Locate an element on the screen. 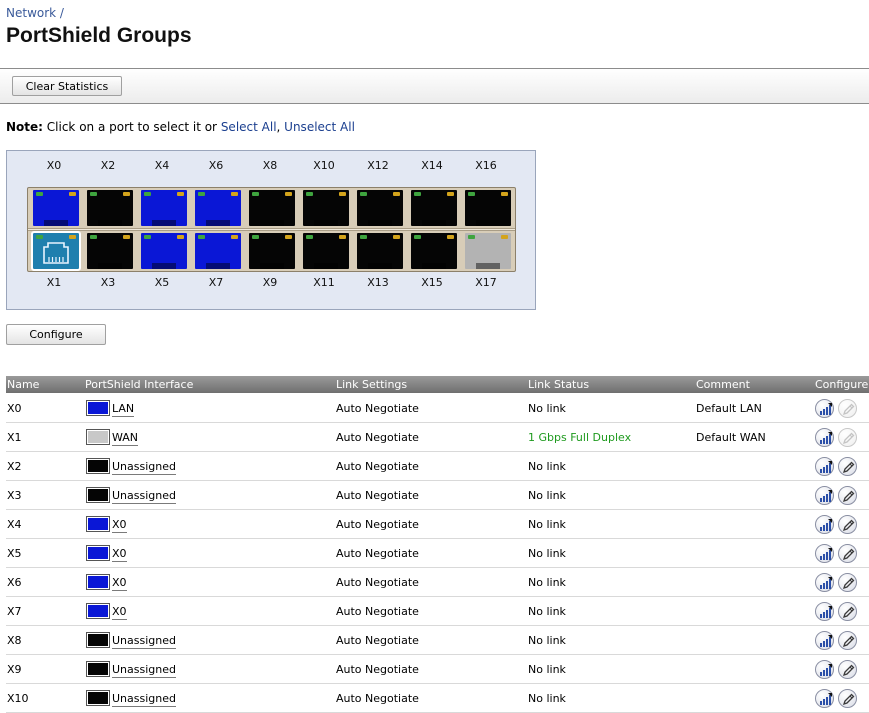  port-label: X1 is located at coordinates (54, 282).